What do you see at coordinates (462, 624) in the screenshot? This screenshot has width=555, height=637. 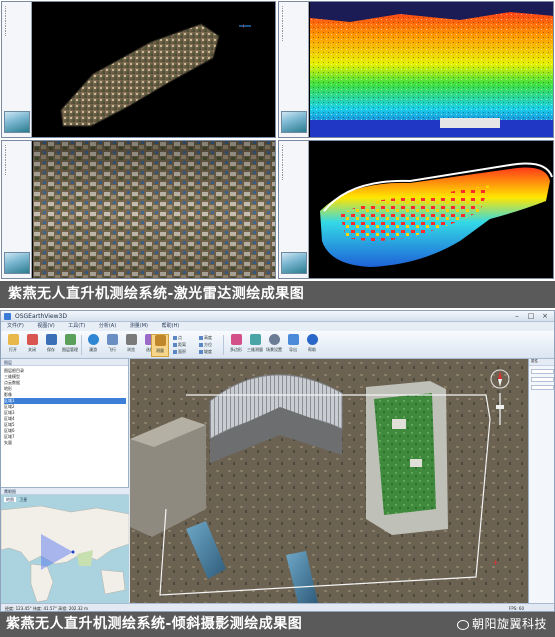 I see `wechat-icon` at bounding box center [462, 624].